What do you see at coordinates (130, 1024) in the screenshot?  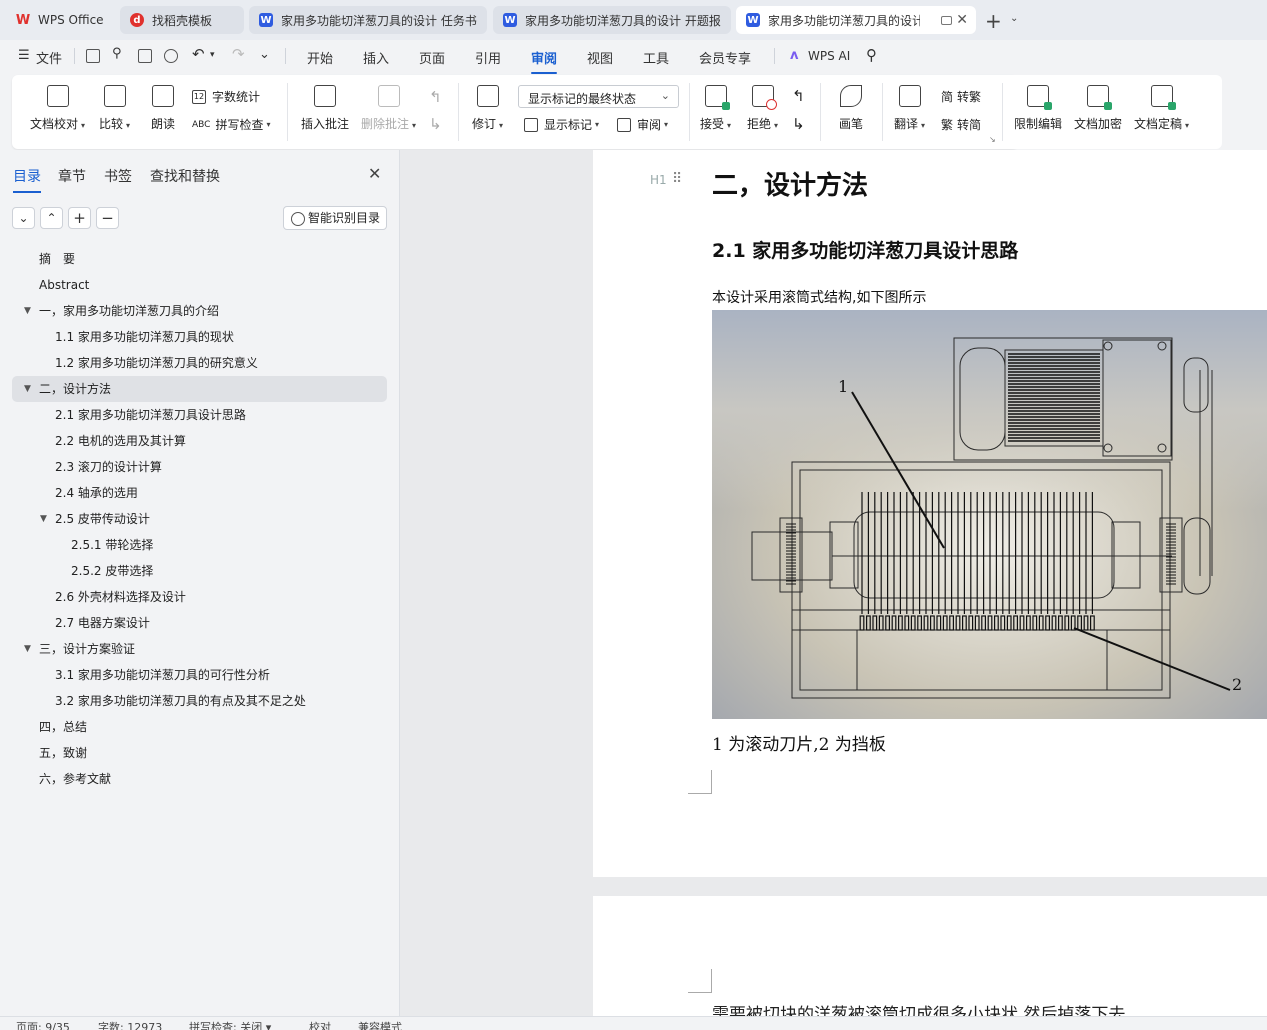 I see `word-count-indicator: 字数: 12973` at bounding box center [130, 1024].